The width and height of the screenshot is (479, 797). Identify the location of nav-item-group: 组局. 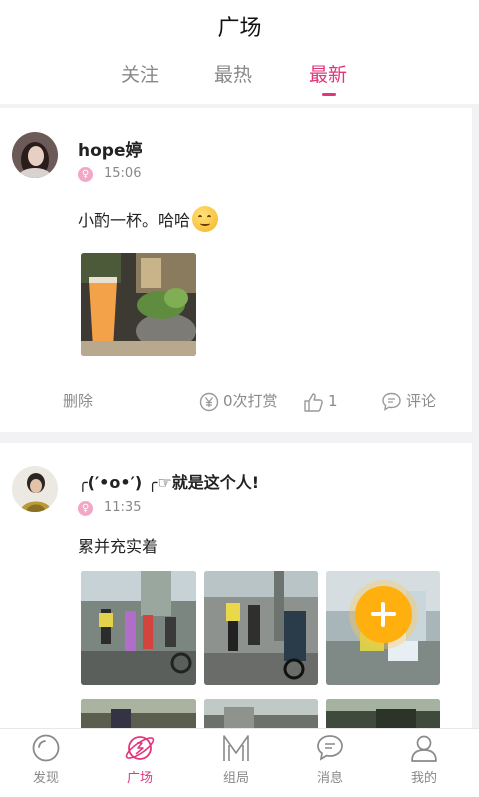
(236, 763).